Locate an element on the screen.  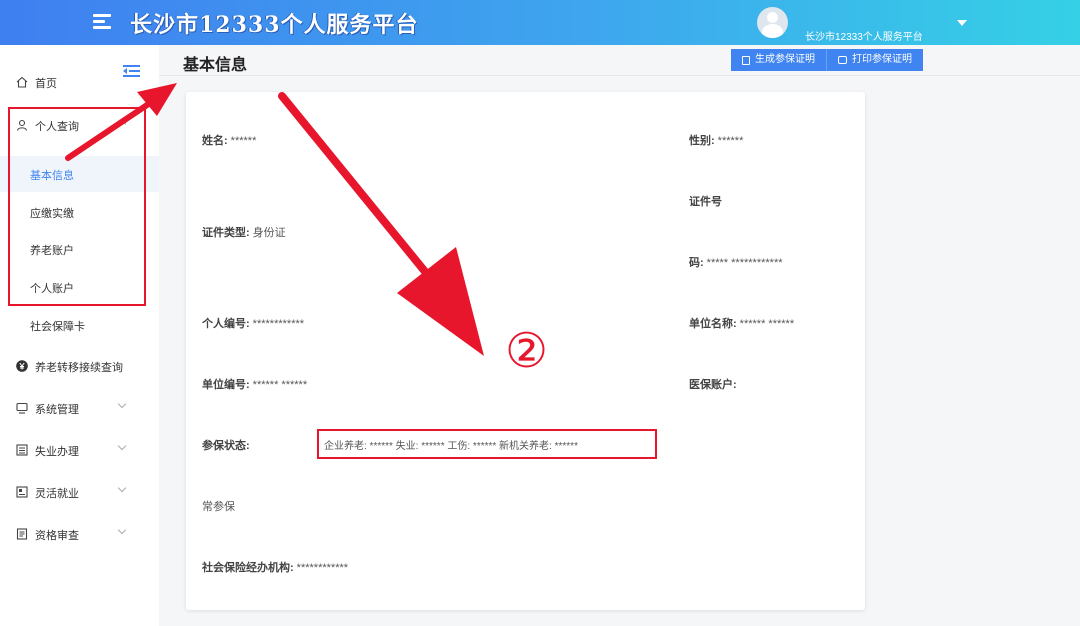
agency-field: 社会保险经办机构: ************ is located at coordinates (275, 567).